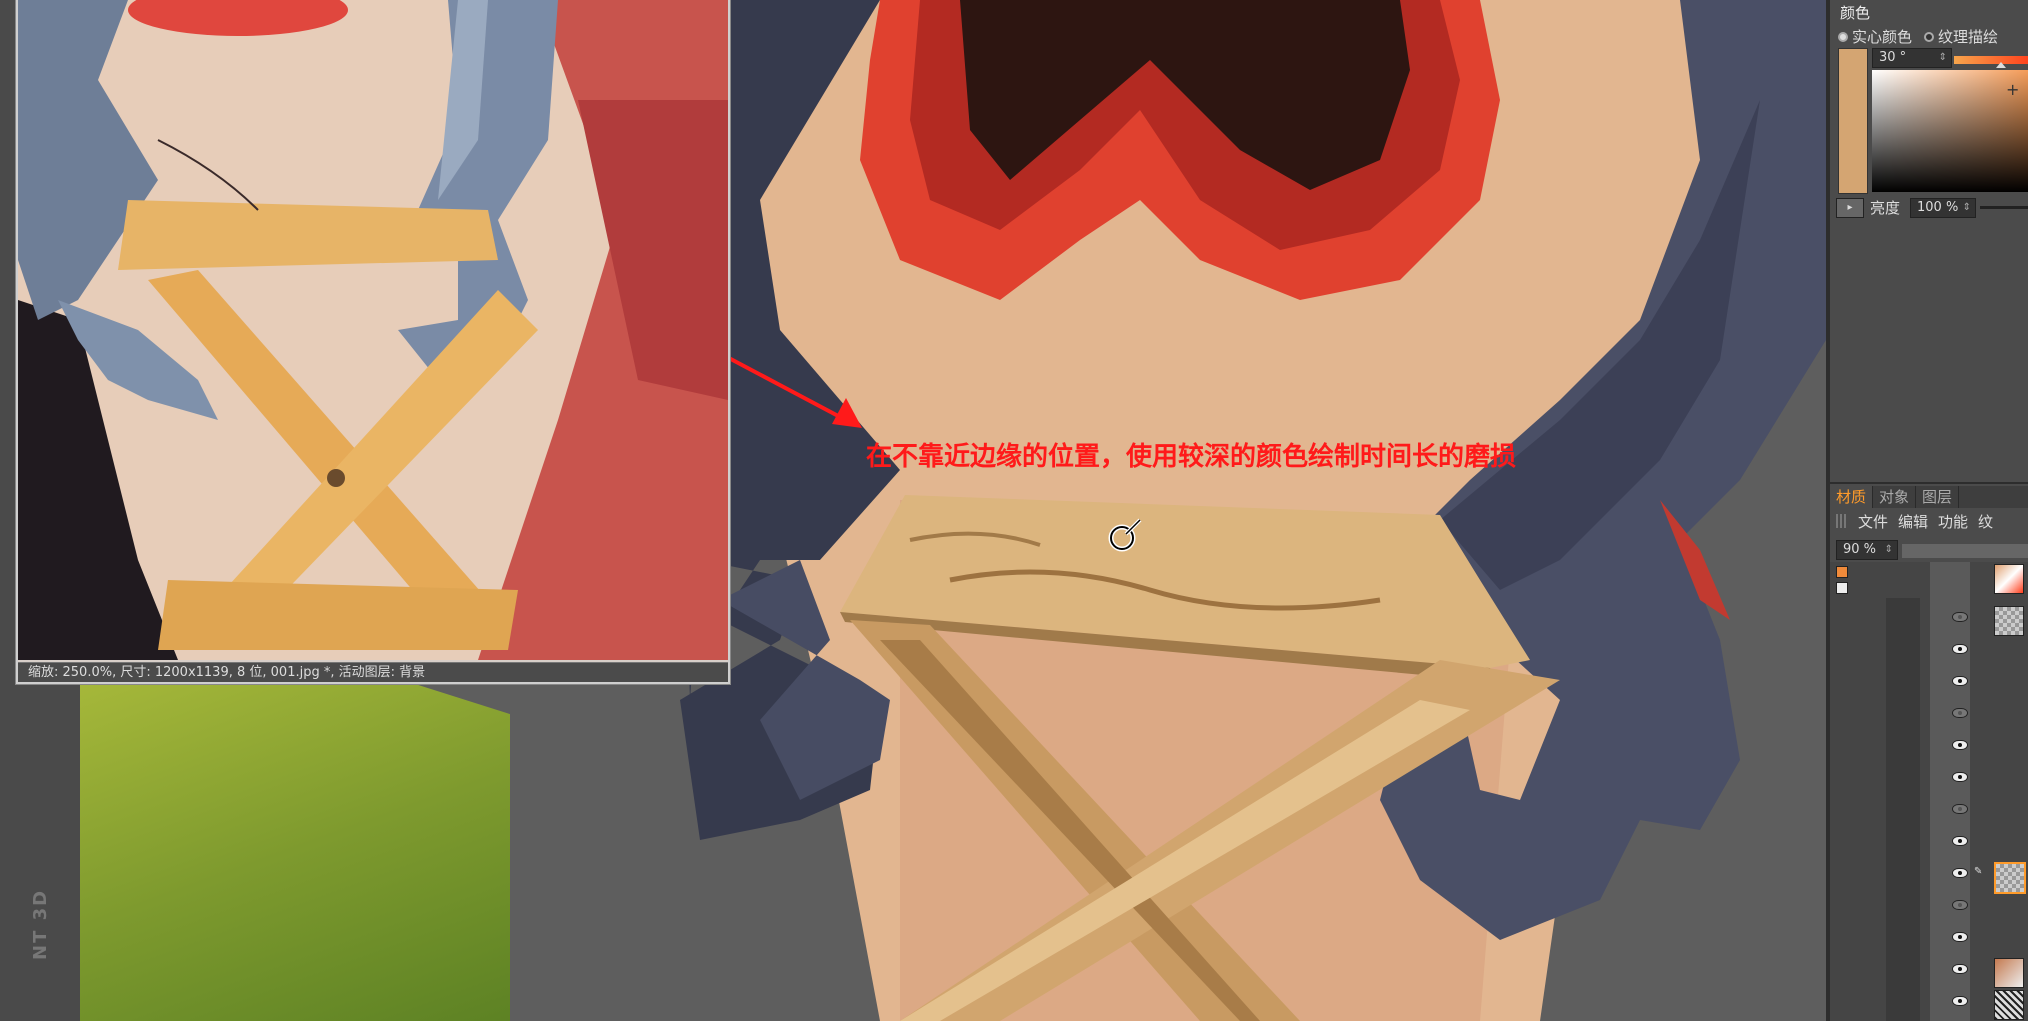 This screenshot has height=1021, width=2028. Describe the element at coordinates (1843, 36) in the screenshot. I see `solid-color-radio` at that location.